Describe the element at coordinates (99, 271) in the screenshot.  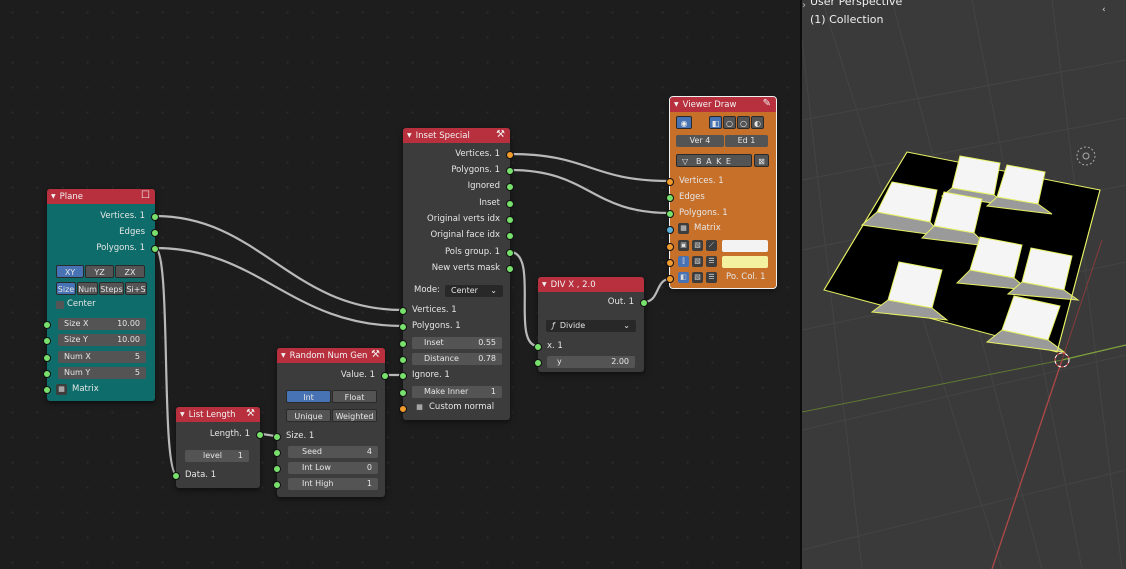
I see `axis-yz-button: YZ` at that location.